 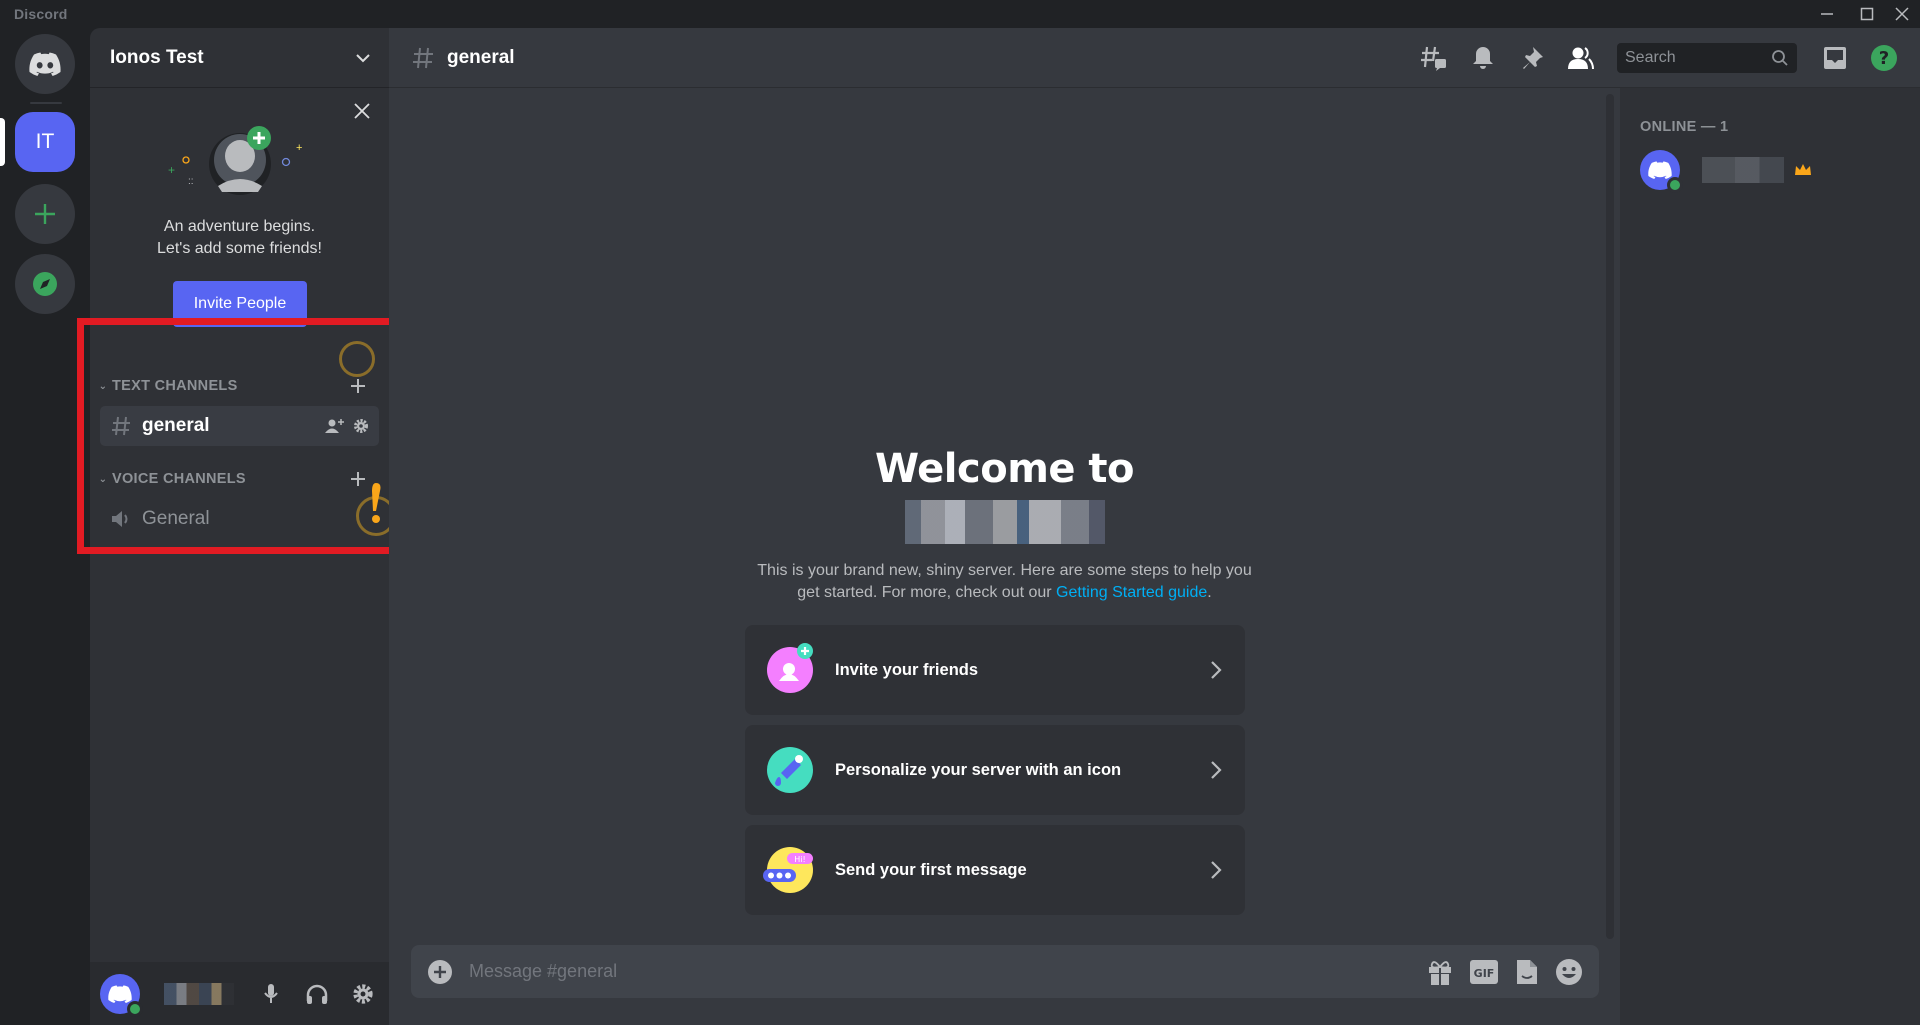 What do you see at coordinates (1484, 972) in the screenshot?
I see `gif-icon: GIF` at bounding box center [1484, 972].